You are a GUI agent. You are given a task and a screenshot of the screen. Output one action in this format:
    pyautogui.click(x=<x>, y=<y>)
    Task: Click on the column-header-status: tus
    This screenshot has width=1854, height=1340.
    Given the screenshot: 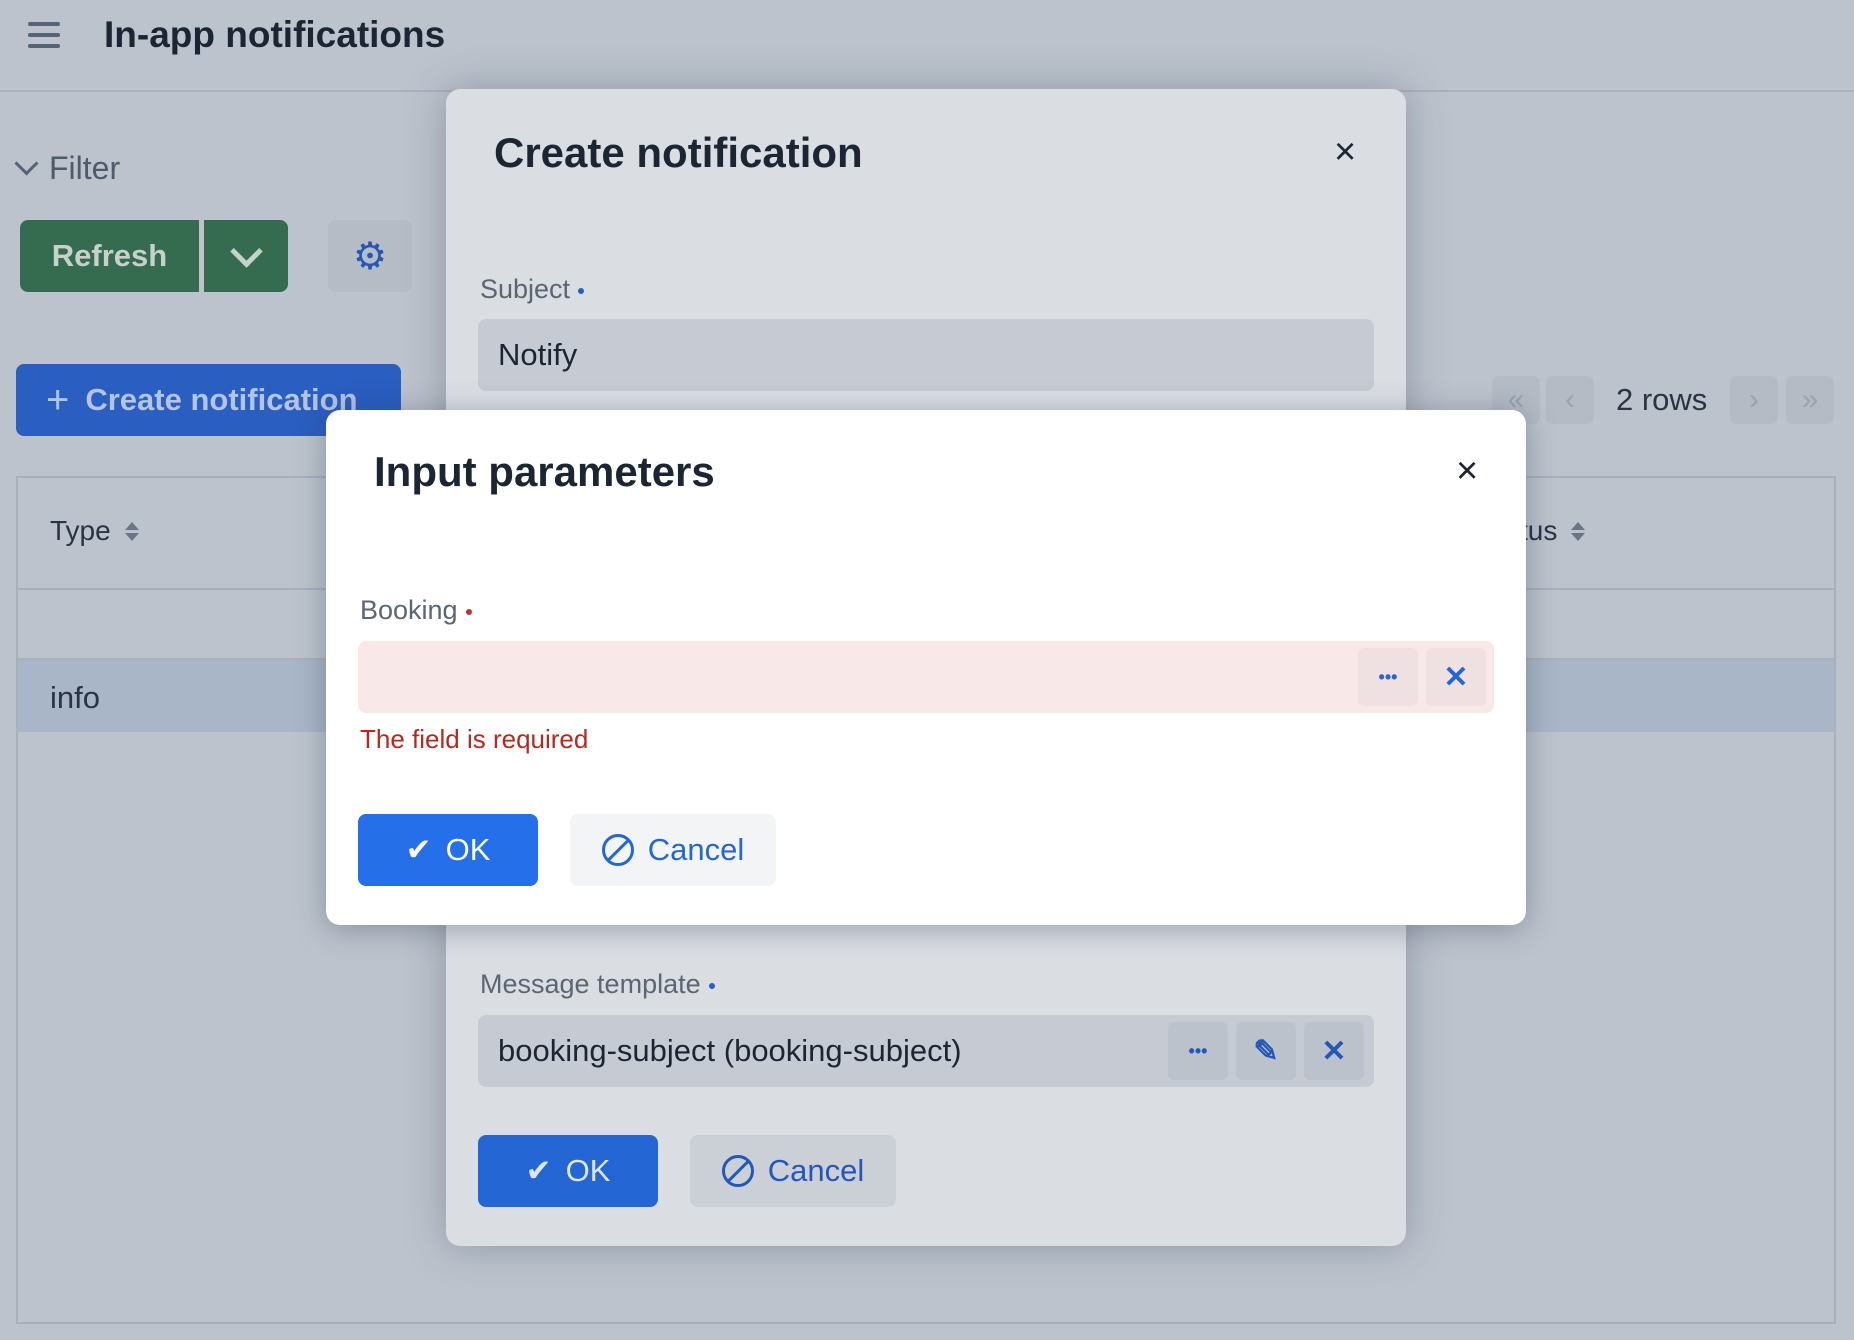 What is the action you would take?
    pyautogui.click(x=1553, y=531)
    